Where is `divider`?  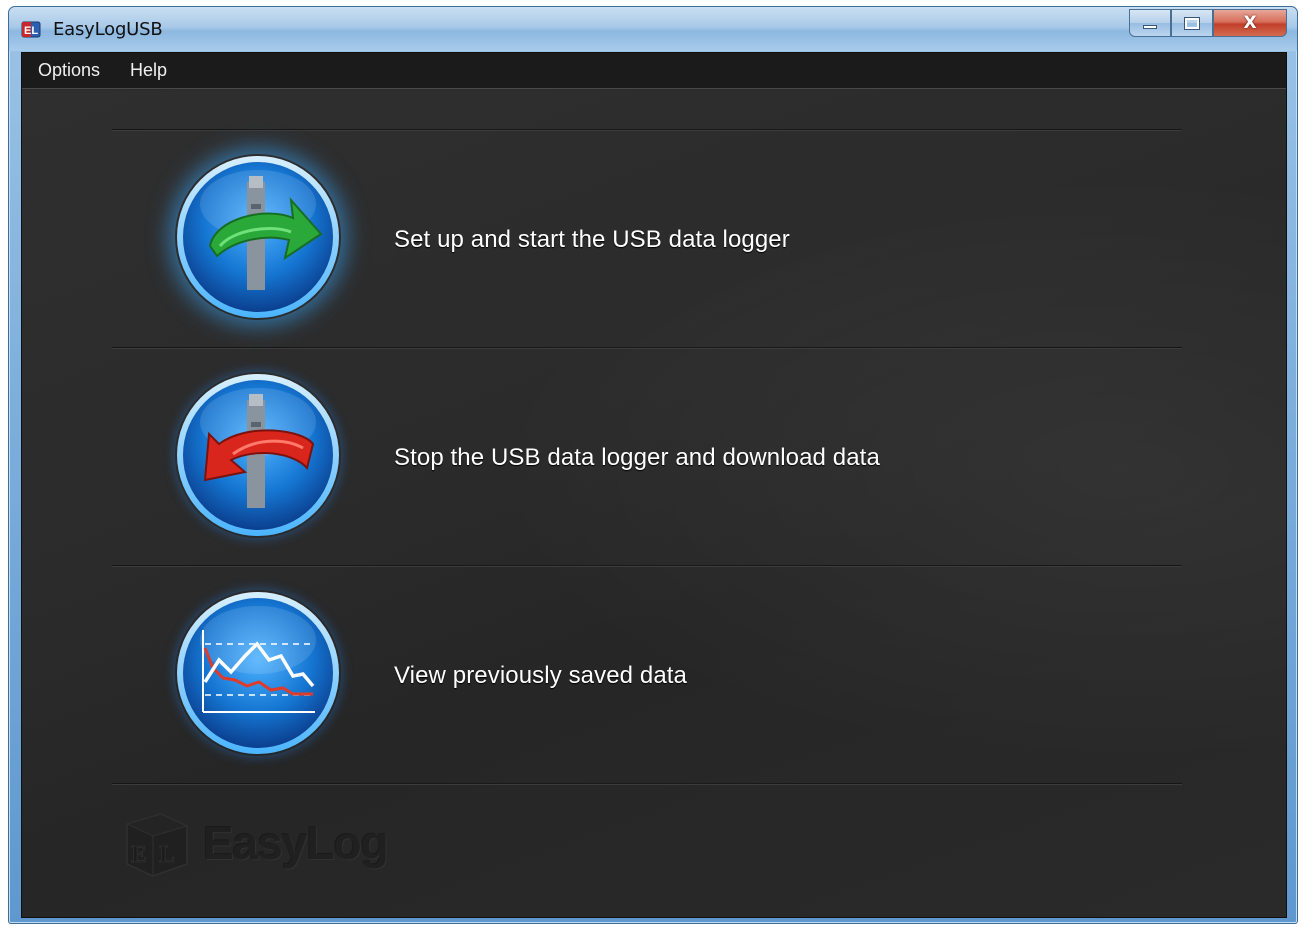
divider is located at coordinates (647, 783).